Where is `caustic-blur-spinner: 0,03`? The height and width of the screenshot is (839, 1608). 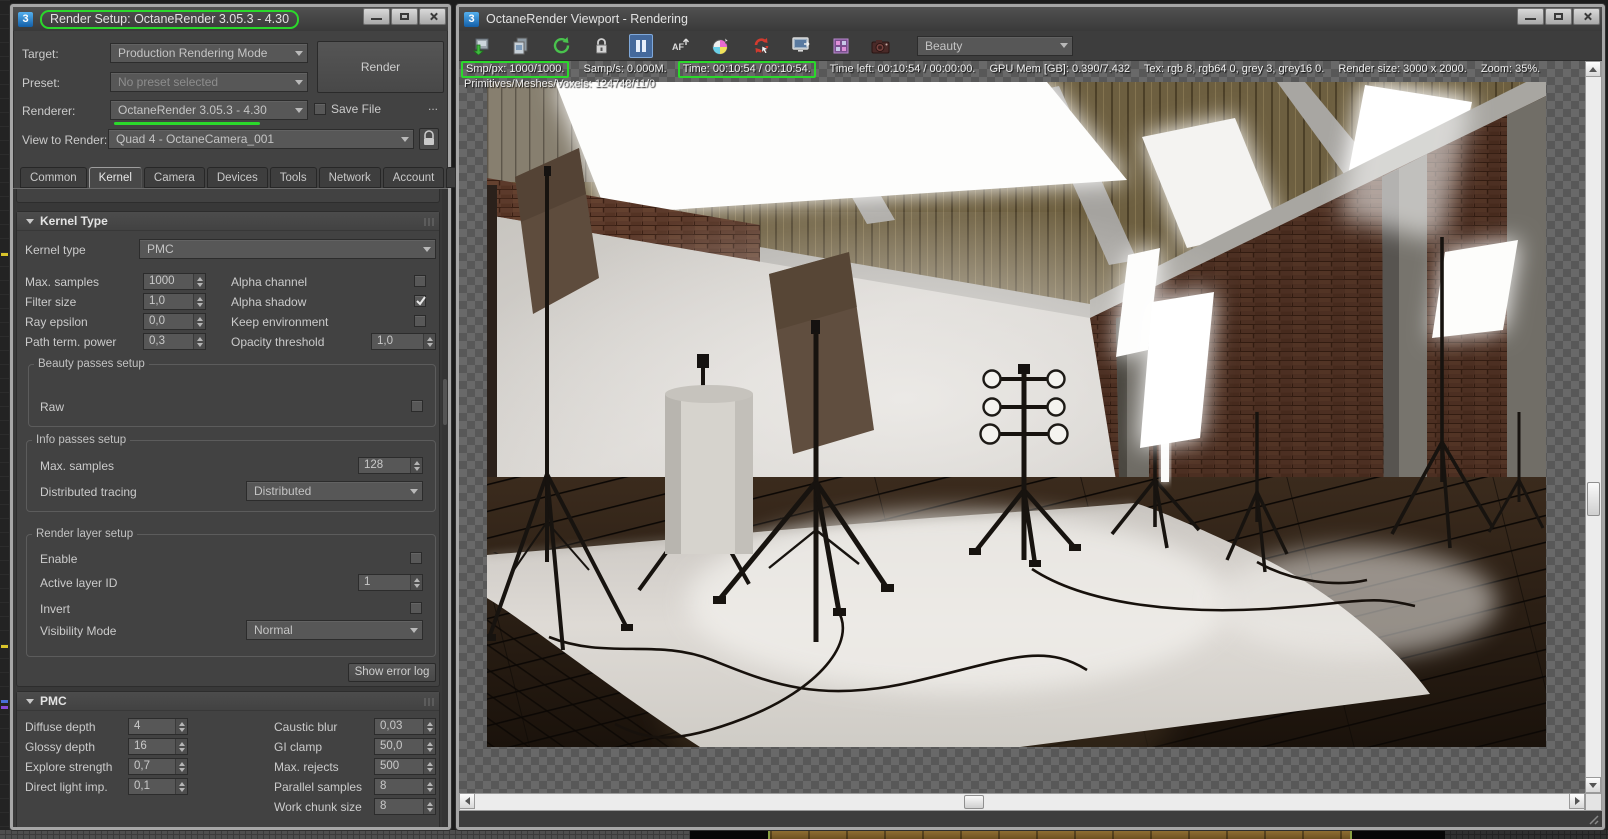 caustic-blur-spinner: 0,03 is located at coordinates (405, 726).